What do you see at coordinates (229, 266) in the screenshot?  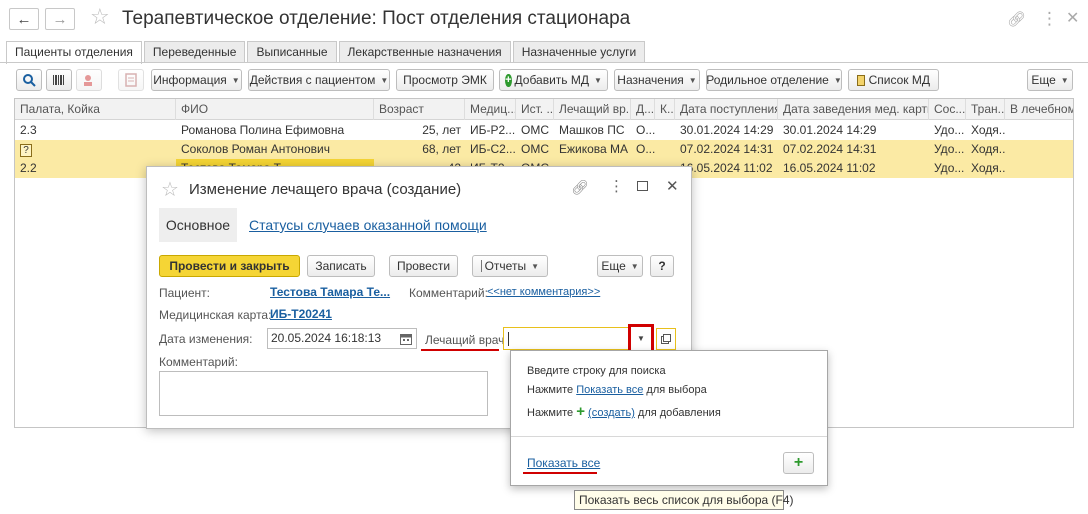 I see `post-and-close-button: Провести и закрыть` at bounding box center [229, 266].